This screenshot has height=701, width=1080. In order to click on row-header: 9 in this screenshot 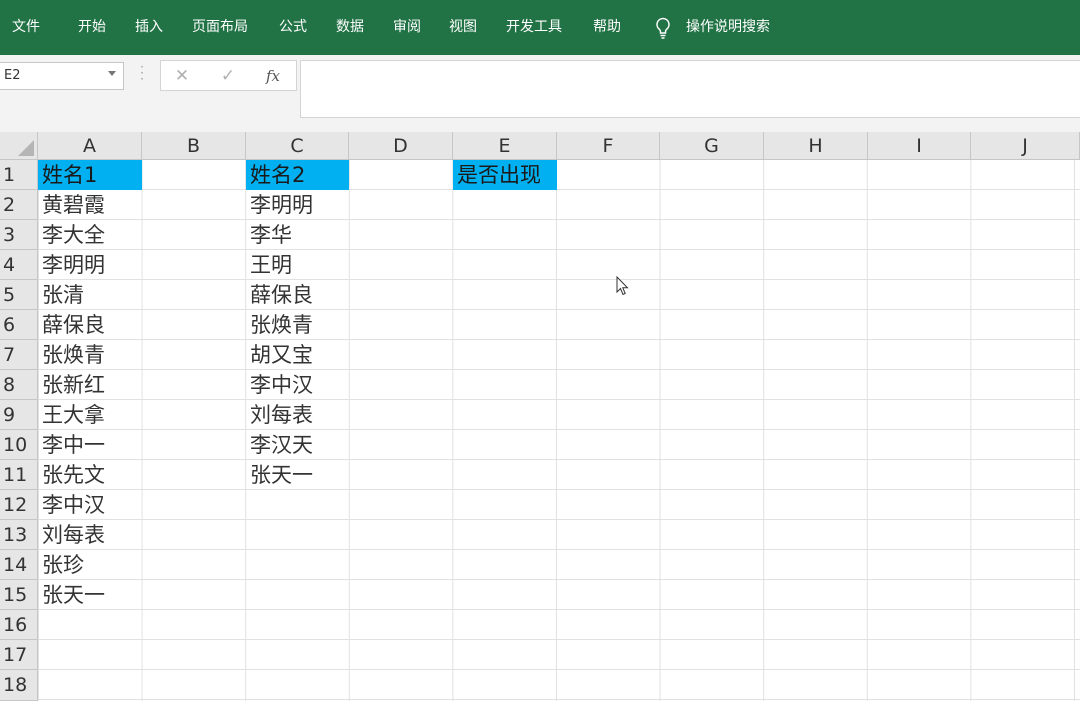, I will do `click(19, 415)`.